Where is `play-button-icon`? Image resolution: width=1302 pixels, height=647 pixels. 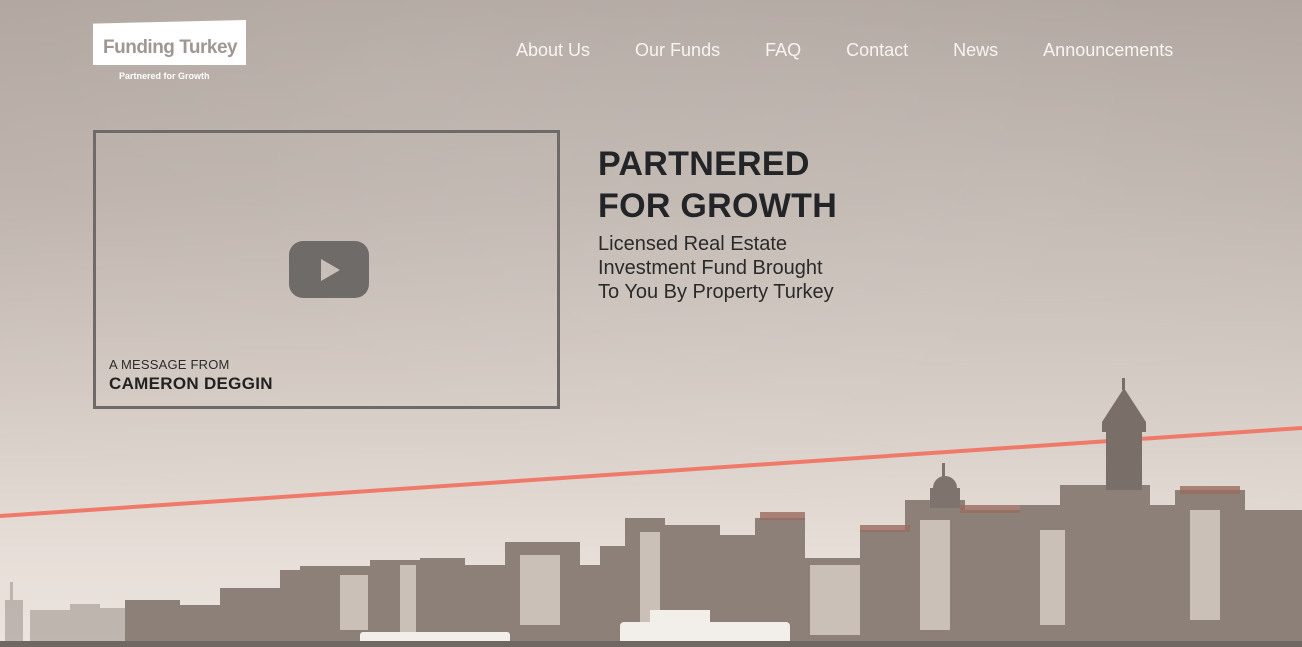
play-button-icon is located at coordinates (329, 269).